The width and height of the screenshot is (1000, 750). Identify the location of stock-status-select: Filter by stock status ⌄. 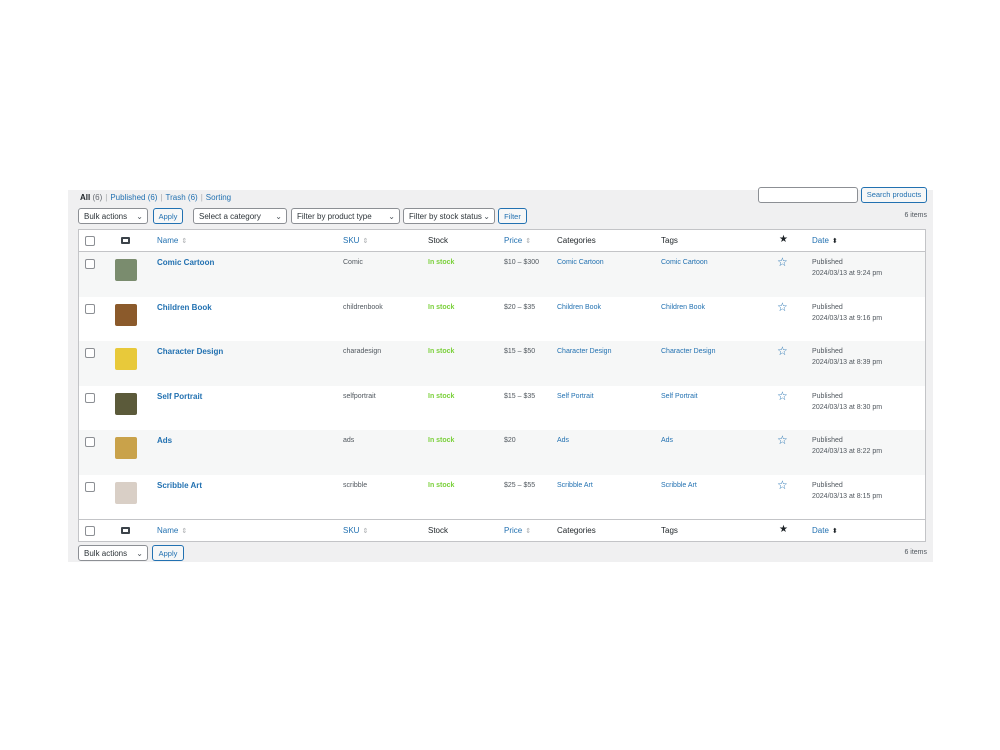
(449, 216).